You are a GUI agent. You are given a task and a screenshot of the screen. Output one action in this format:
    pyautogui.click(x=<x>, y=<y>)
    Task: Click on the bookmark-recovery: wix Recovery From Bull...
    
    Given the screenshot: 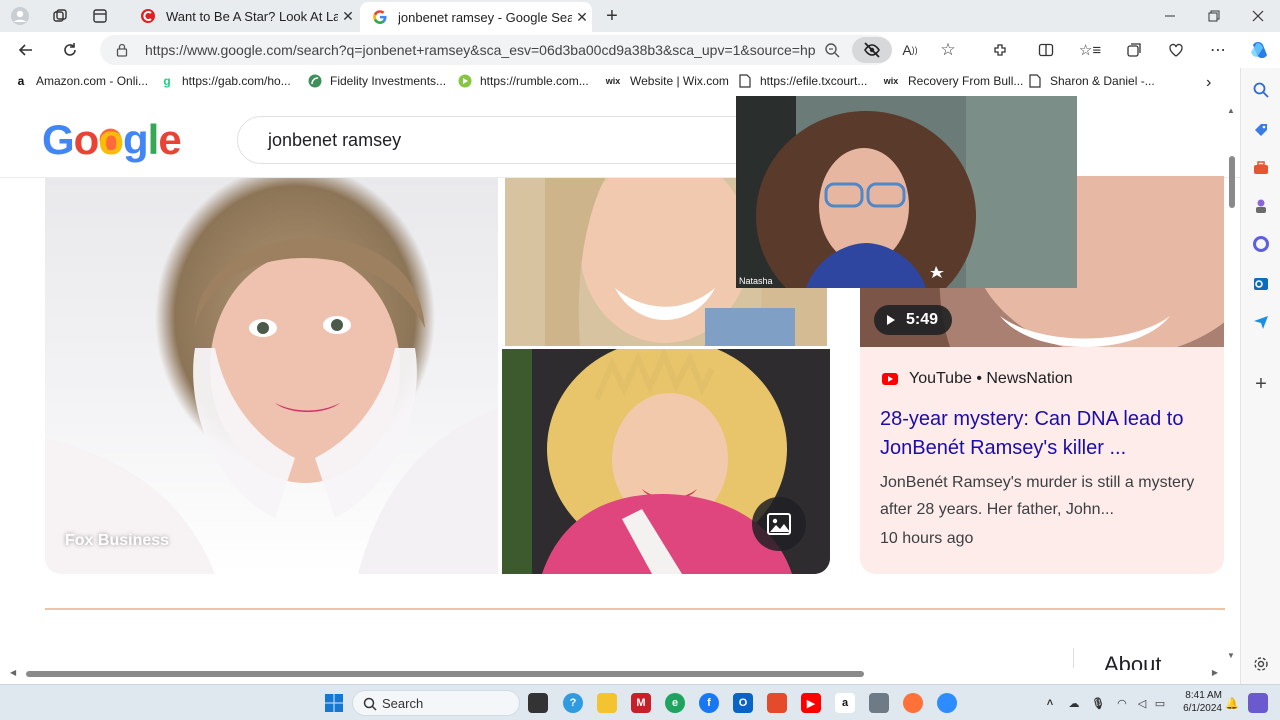 What is the action you would take?
    pyautogui.click(x=953, y=81)
    